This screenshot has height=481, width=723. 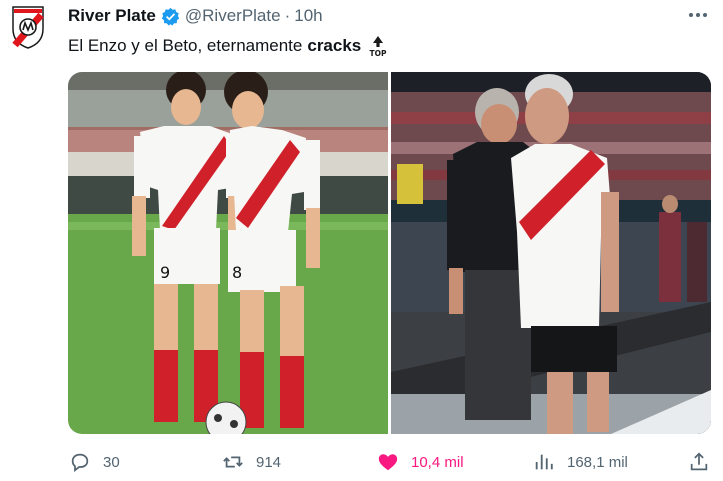 I want to click on views-bar-chart-icon, so click(x=544, y=462).